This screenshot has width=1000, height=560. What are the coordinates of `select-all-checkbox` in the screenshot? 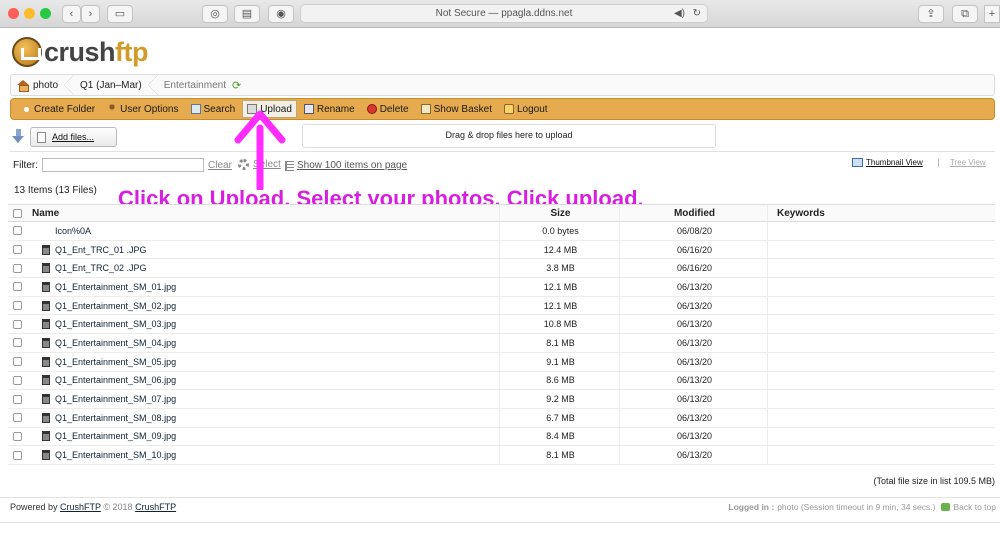 It's located at (17, 213).